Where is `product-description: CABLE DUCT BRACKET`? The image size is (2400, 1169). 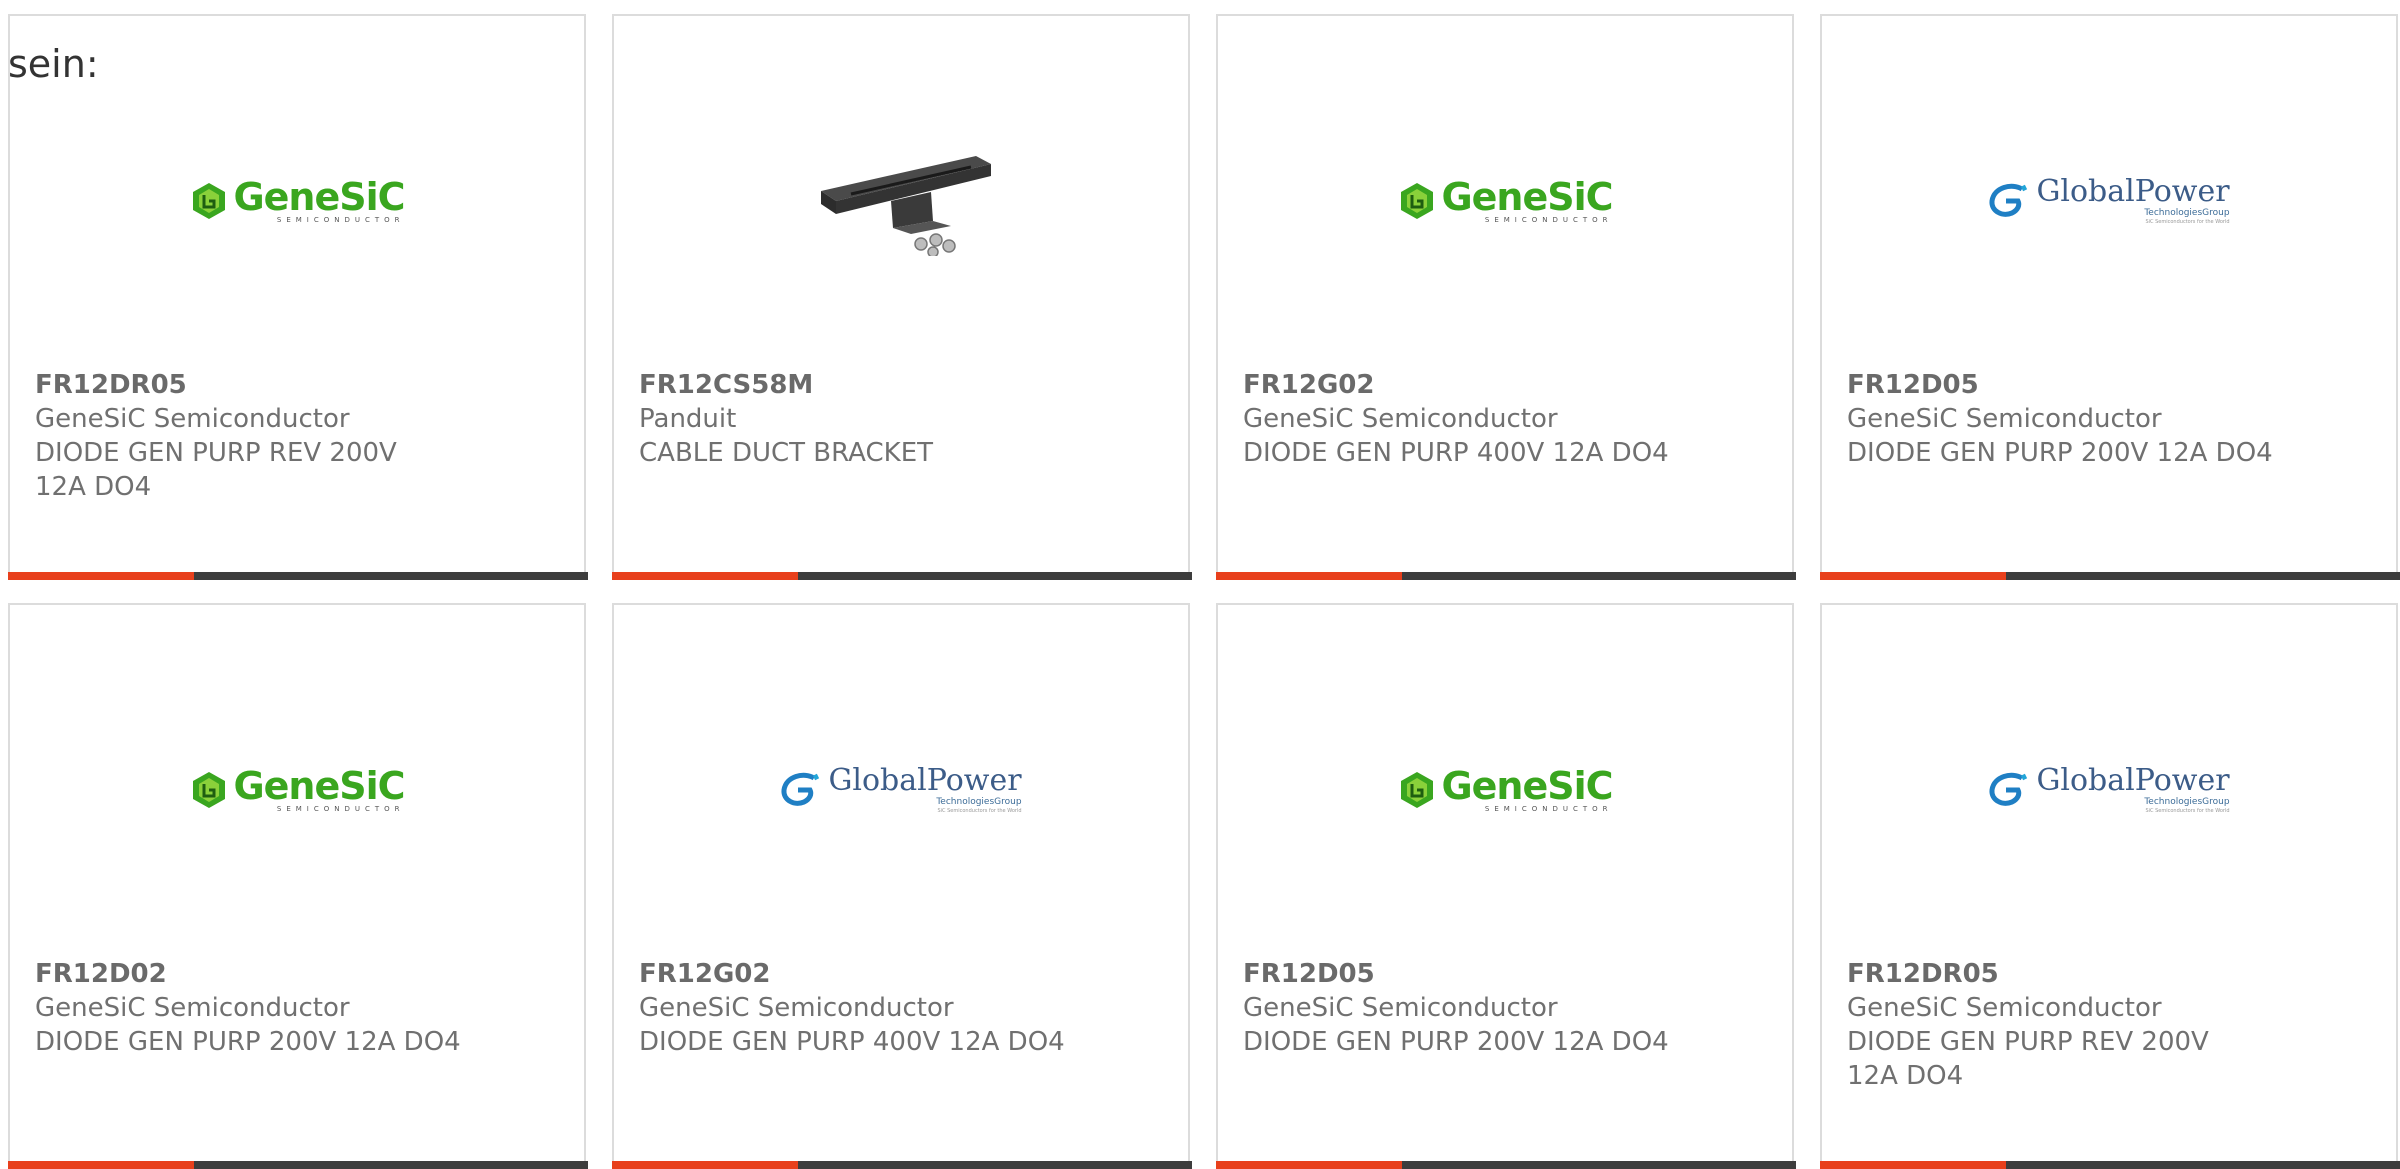 product-description: CABLE DUCT BRACKET is located at coordinates (786, 453).